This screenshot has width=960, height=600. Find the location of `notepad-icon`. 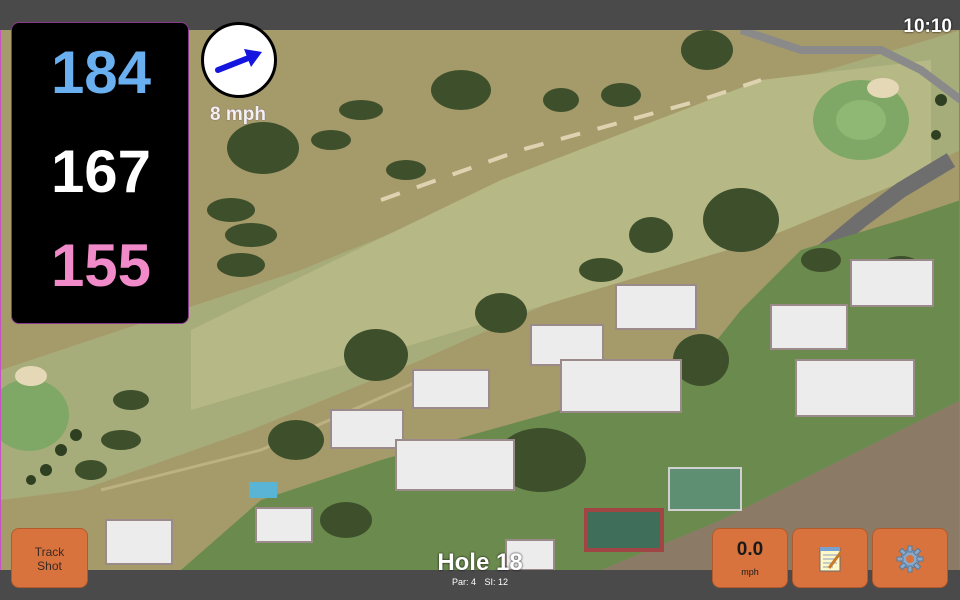

notepad-icon is located at coordinates (831, 559).